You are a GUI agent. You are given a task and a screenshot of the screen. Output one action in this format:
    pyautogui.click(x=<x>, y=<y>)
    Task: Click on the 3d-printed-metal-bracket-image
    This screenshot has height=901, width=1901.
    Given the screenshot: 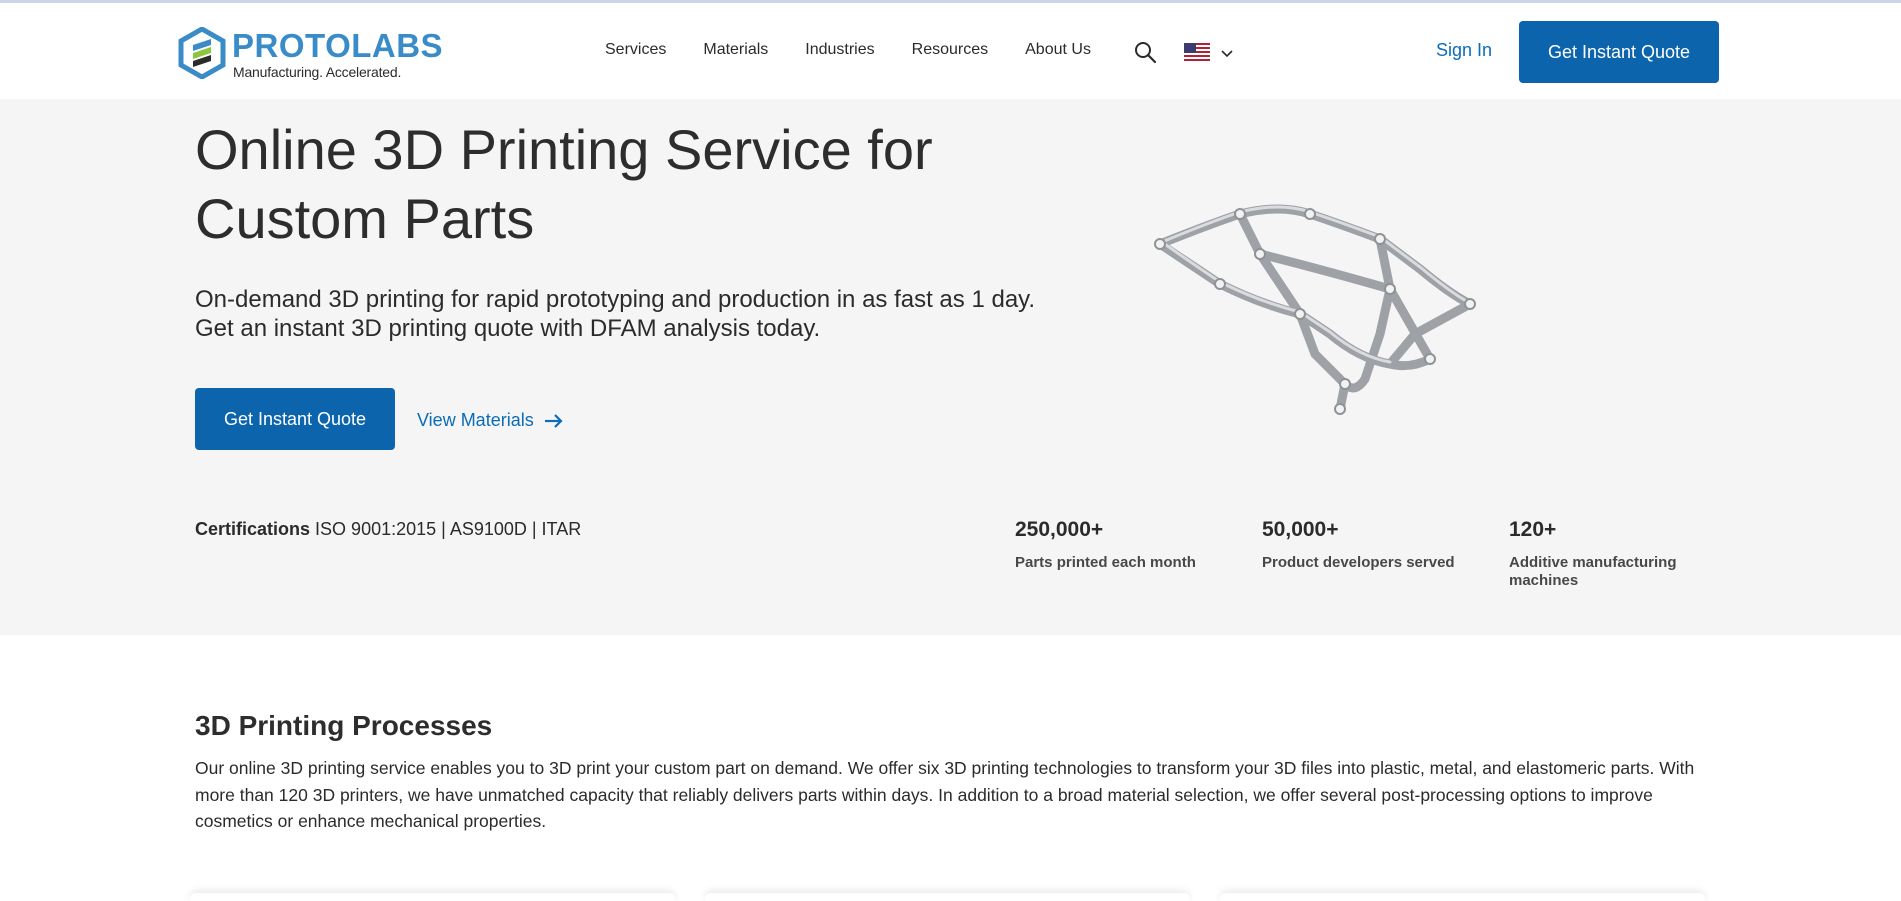 What is the action you would take?
    pyautogui.click(x=1315, y=309)
    